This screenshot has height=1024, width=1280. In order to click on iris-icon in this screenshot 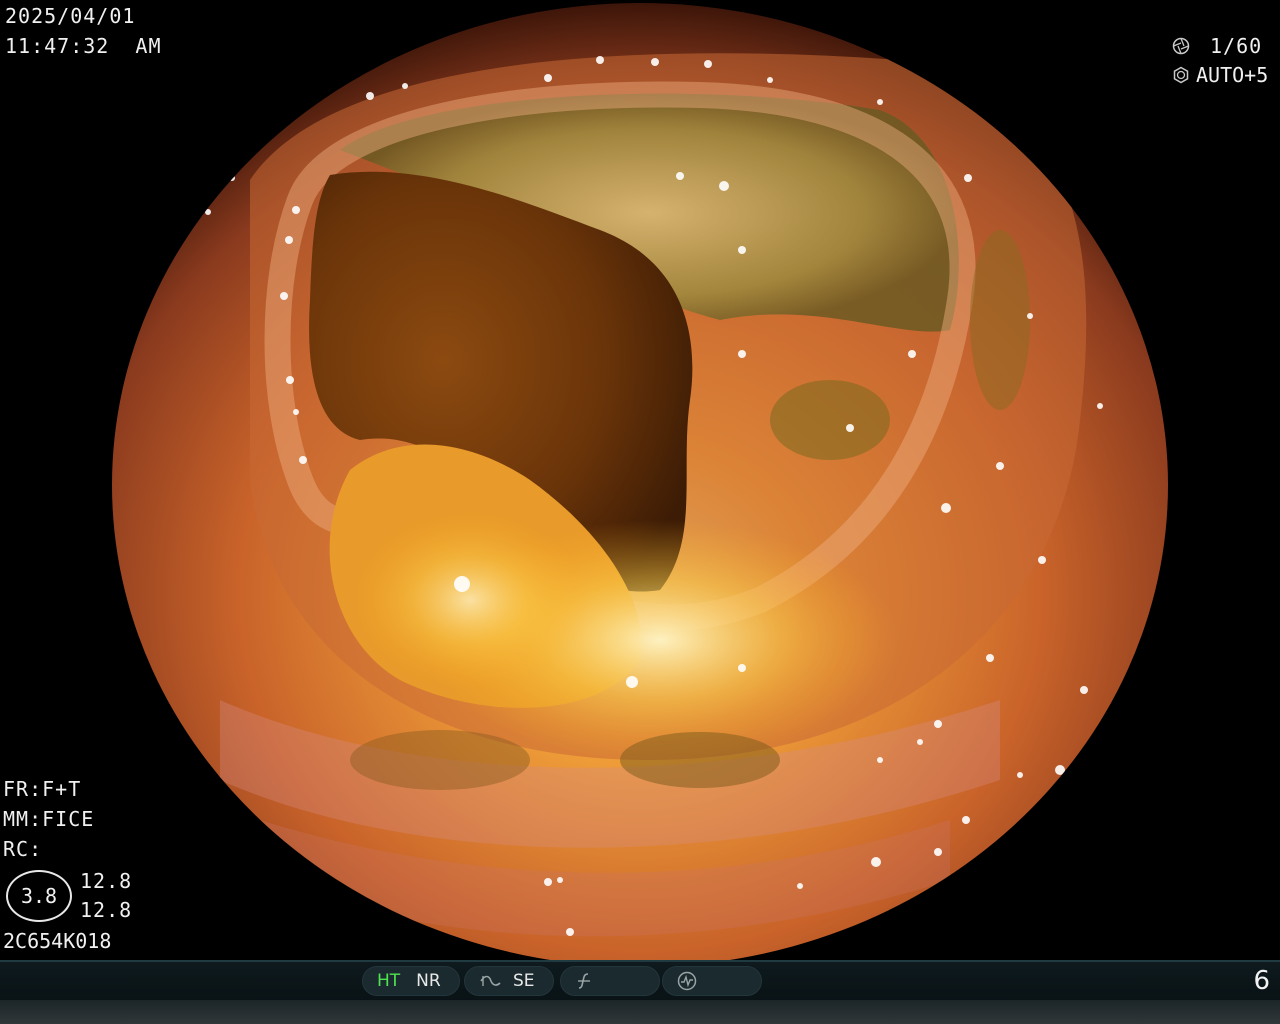, I will do `click(1181, 75)`.